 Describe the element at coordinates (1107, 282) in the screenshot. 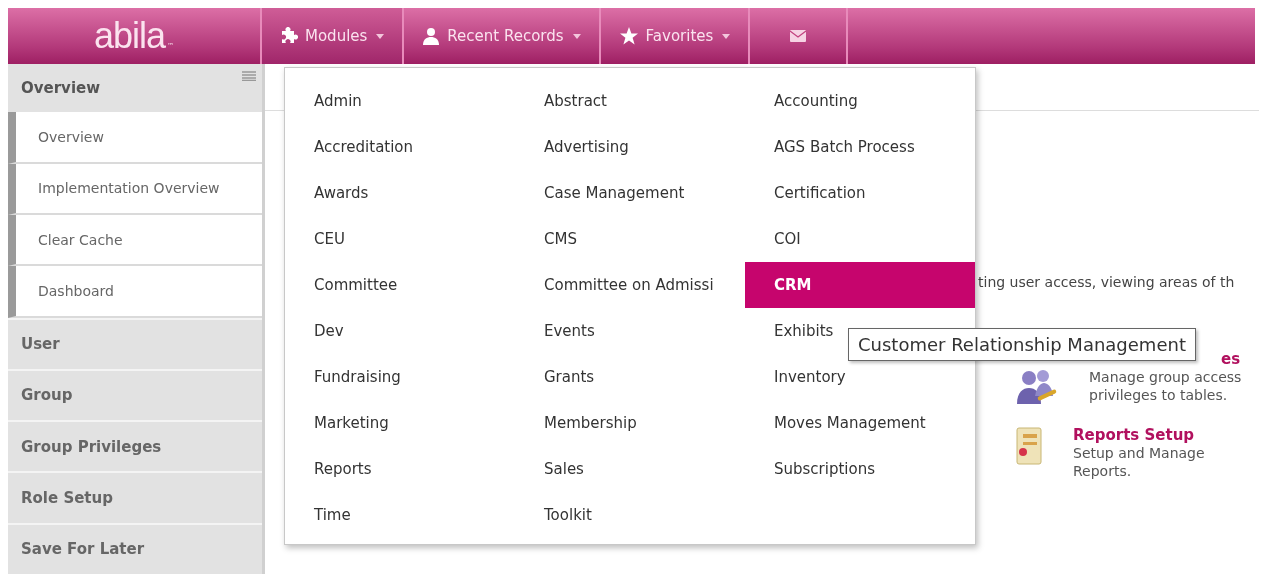

I see `description-text: ting user access, viewing areas of th` at that location.